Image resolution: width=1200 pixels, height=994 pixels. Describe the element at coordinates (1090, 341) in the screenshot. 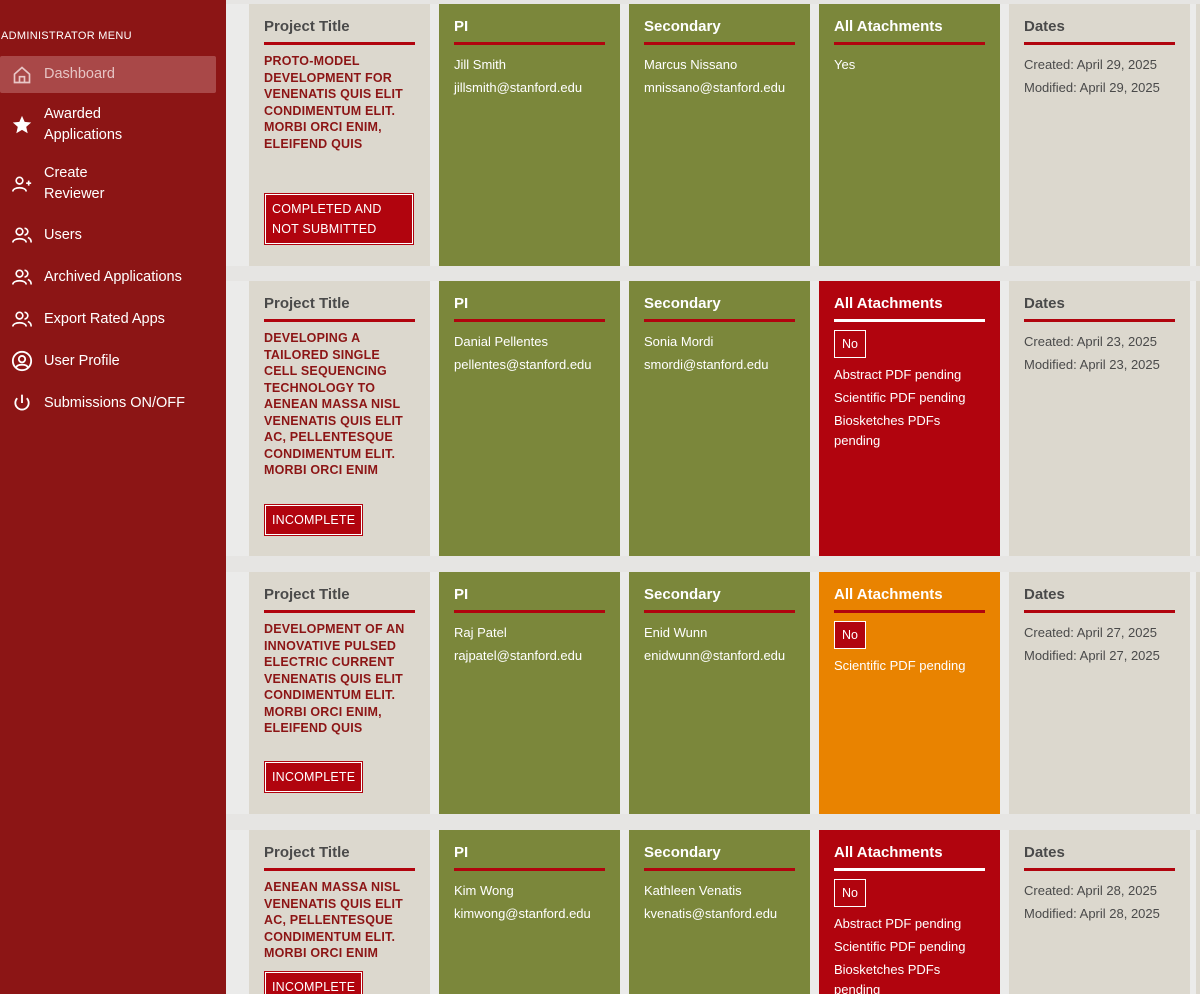

I see `created-date: Created: April 23, 2025` at that location.